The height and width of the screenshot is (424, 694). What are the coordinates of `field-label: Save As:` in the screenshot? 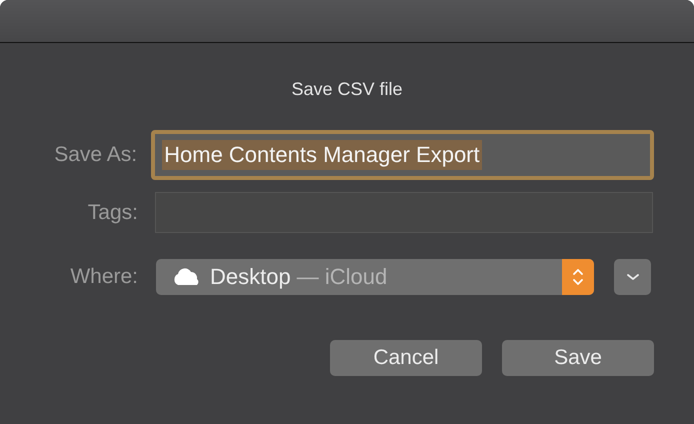 It's located at (95, 155).